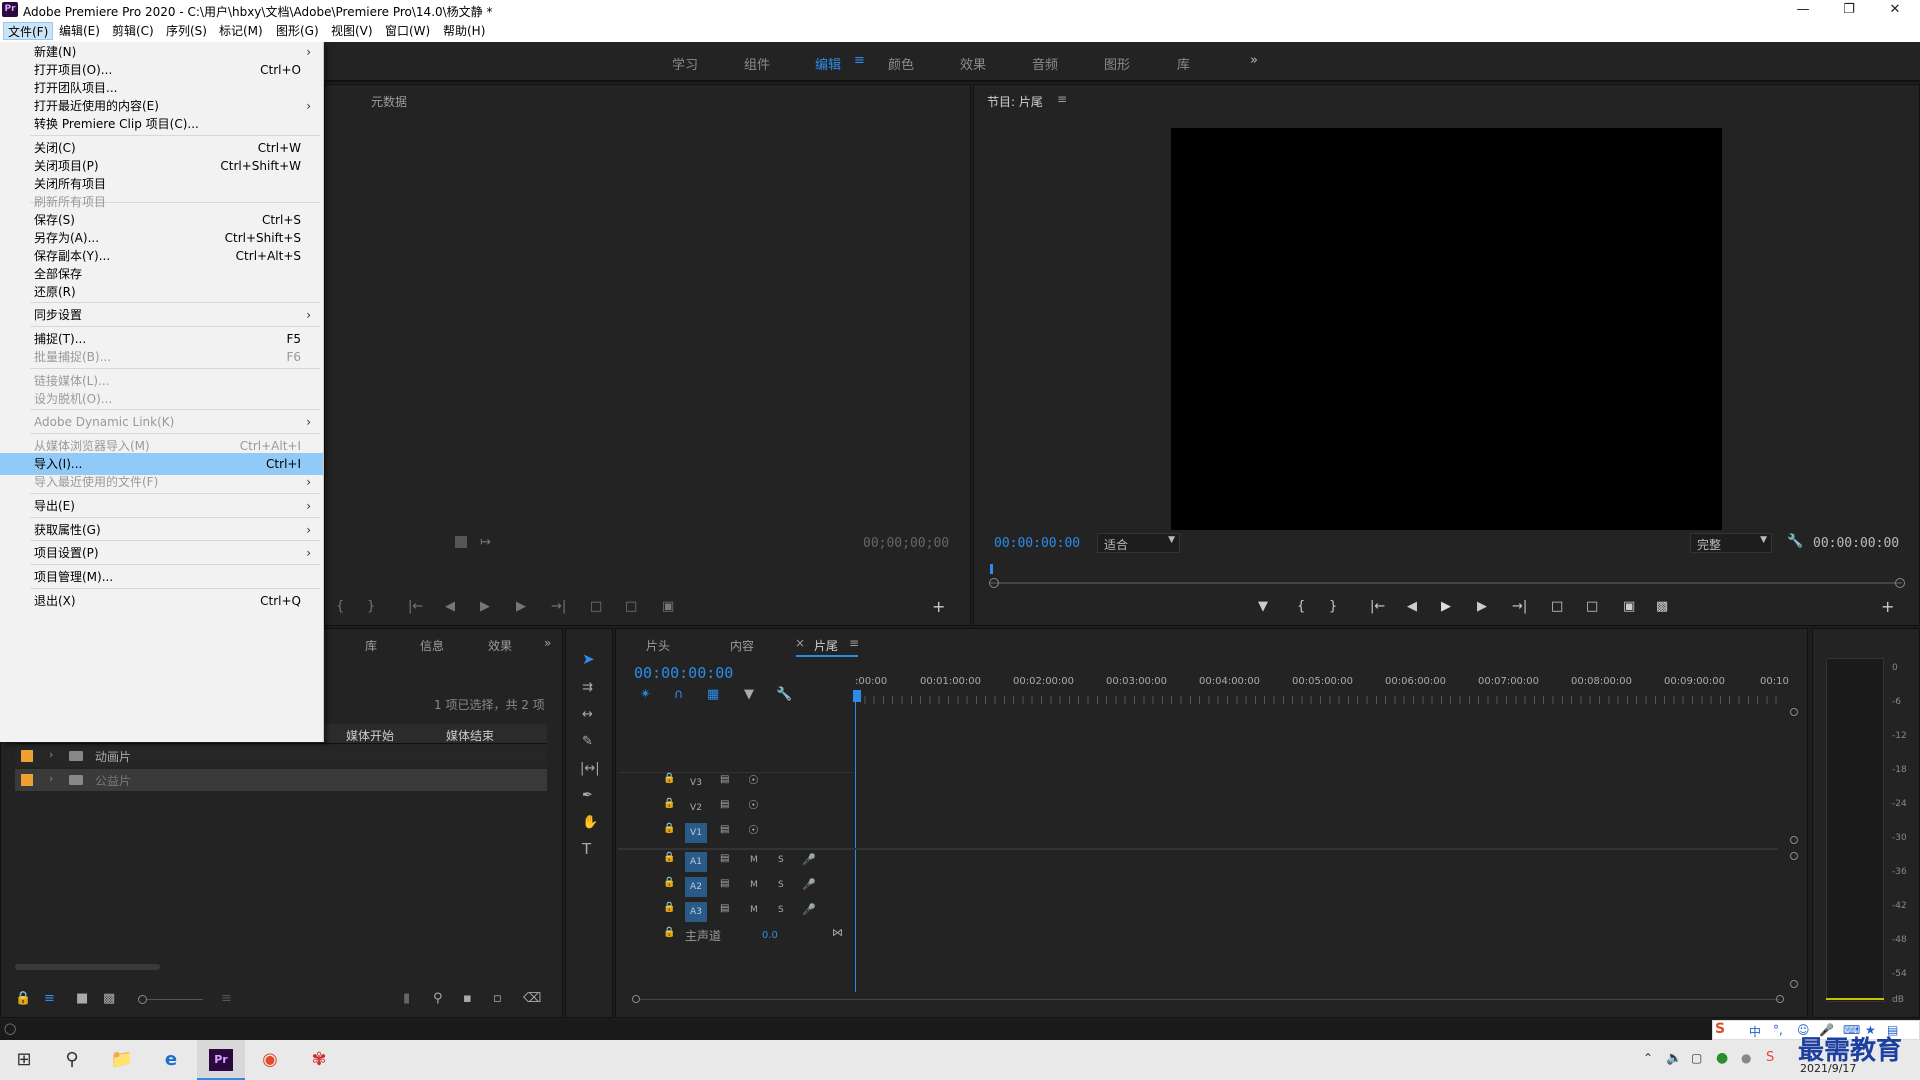 The image size is (1920, 1080). What do you see at coordinates (142, 999) in the screenshot?
I see `zoom-slider-handle` at bounding box center [142, 999].